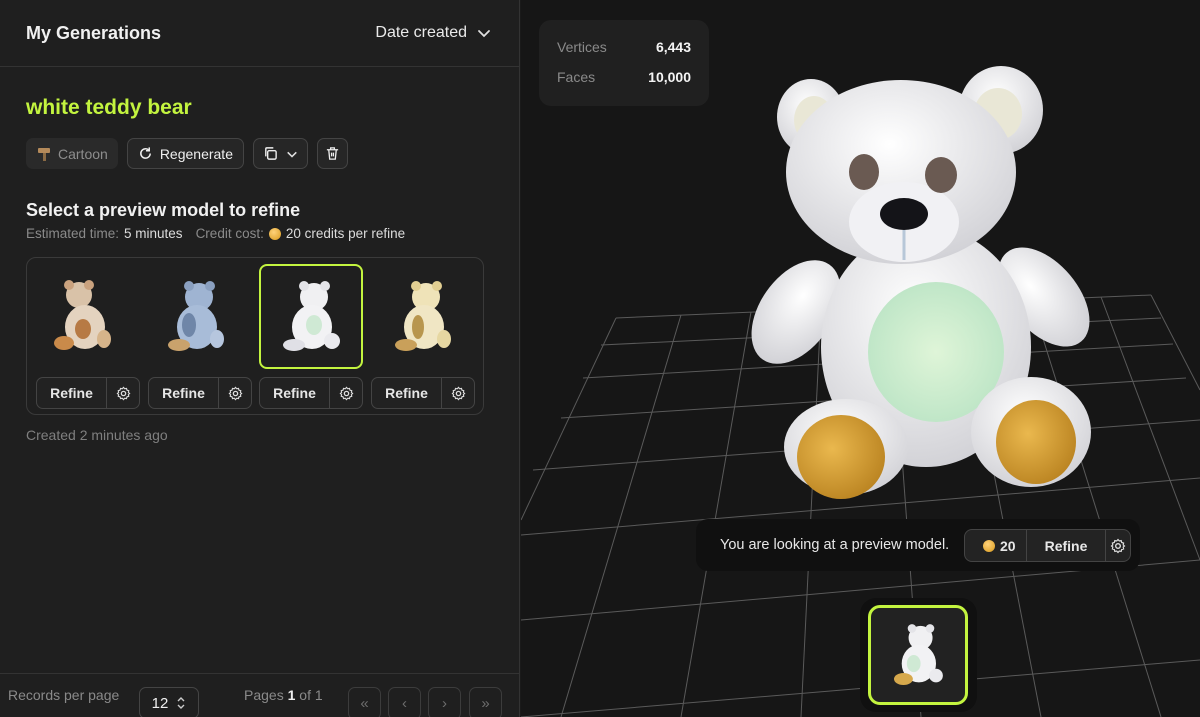 Image resolution: width=1200 pixels, height=717 pixels. I want to click on copy-icon, so click(271, 153).